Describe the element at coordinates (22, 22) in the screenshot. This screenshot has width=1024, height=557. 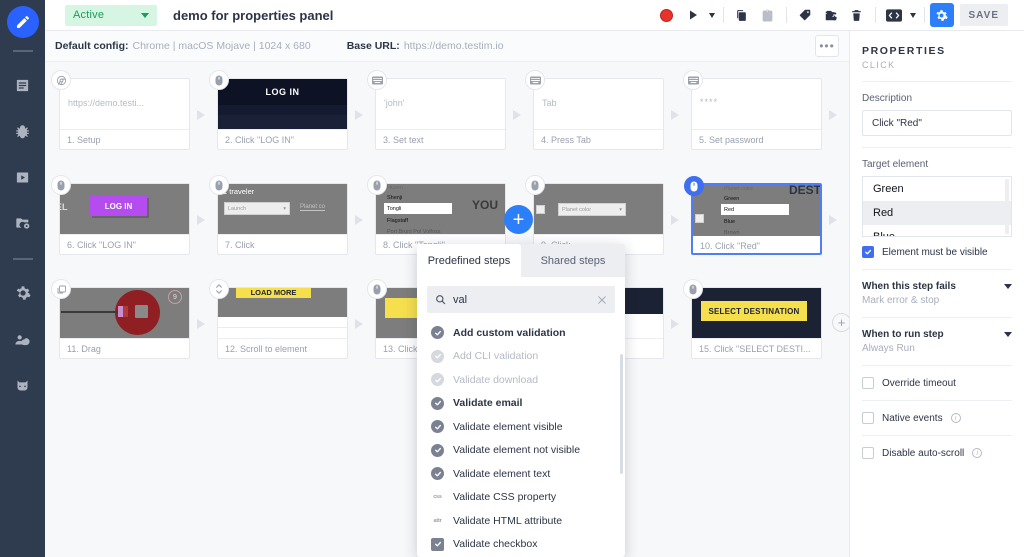
I see `pencil-logo-icon` at that location.